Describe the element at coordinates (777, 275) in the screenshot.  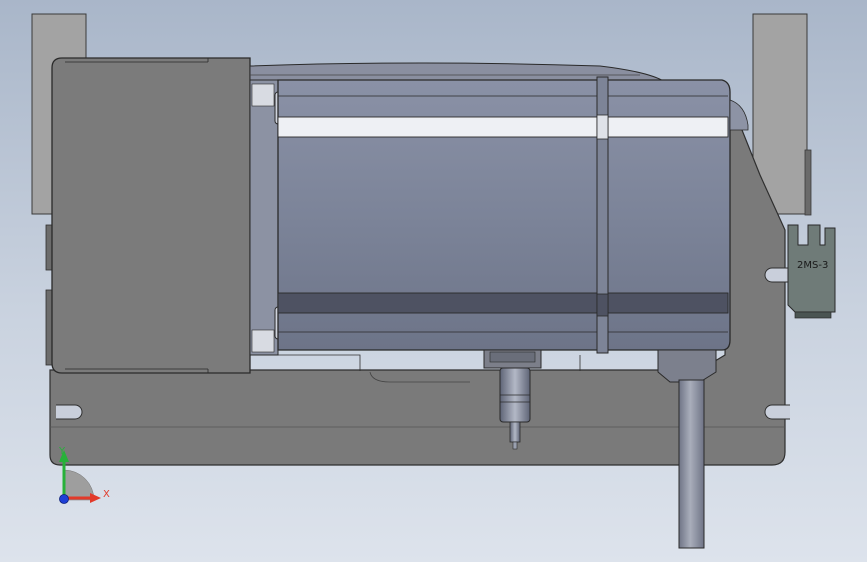
I see `mount-slot-right-mid` at that location.